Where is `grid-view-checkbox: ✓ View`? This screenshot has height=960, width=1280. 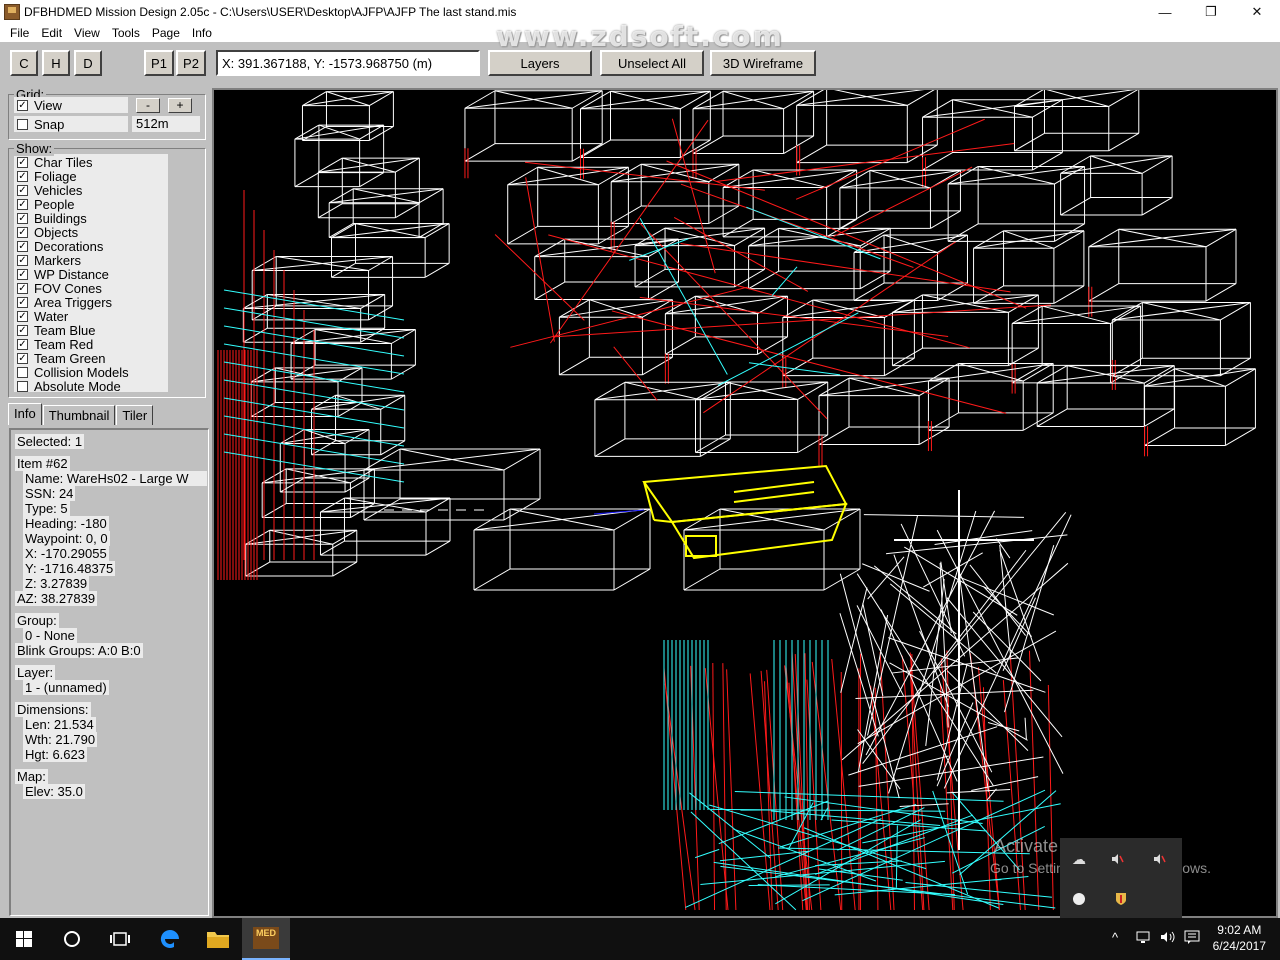 grid-view-checkbox: ✓ View is located at coordinates (39, 105).